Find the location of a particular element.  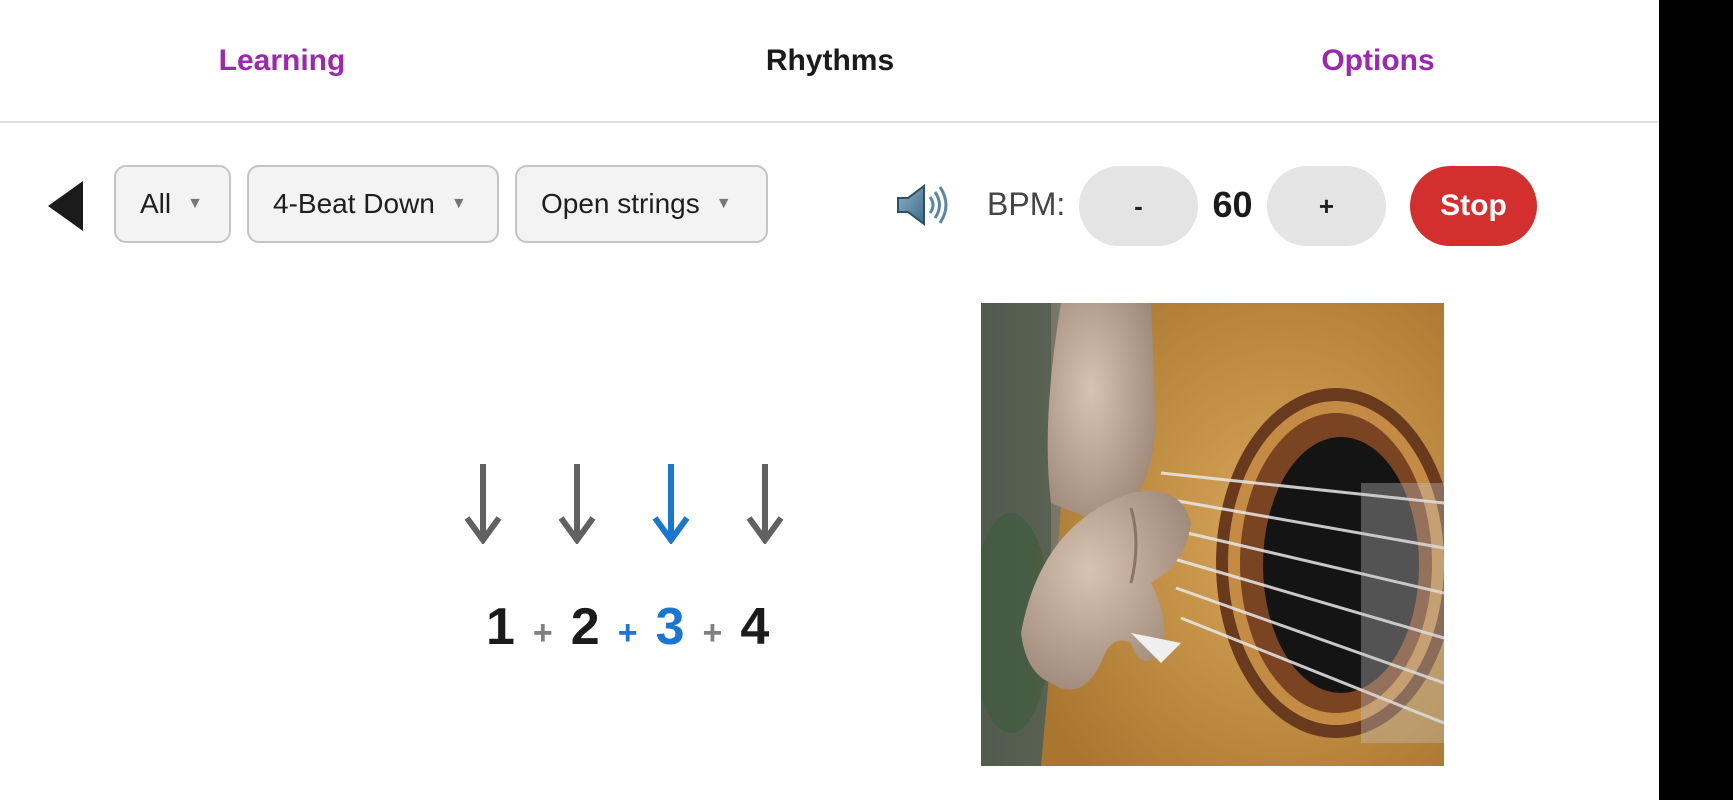

count-beat: 1 is located at coordinates (500, 627).